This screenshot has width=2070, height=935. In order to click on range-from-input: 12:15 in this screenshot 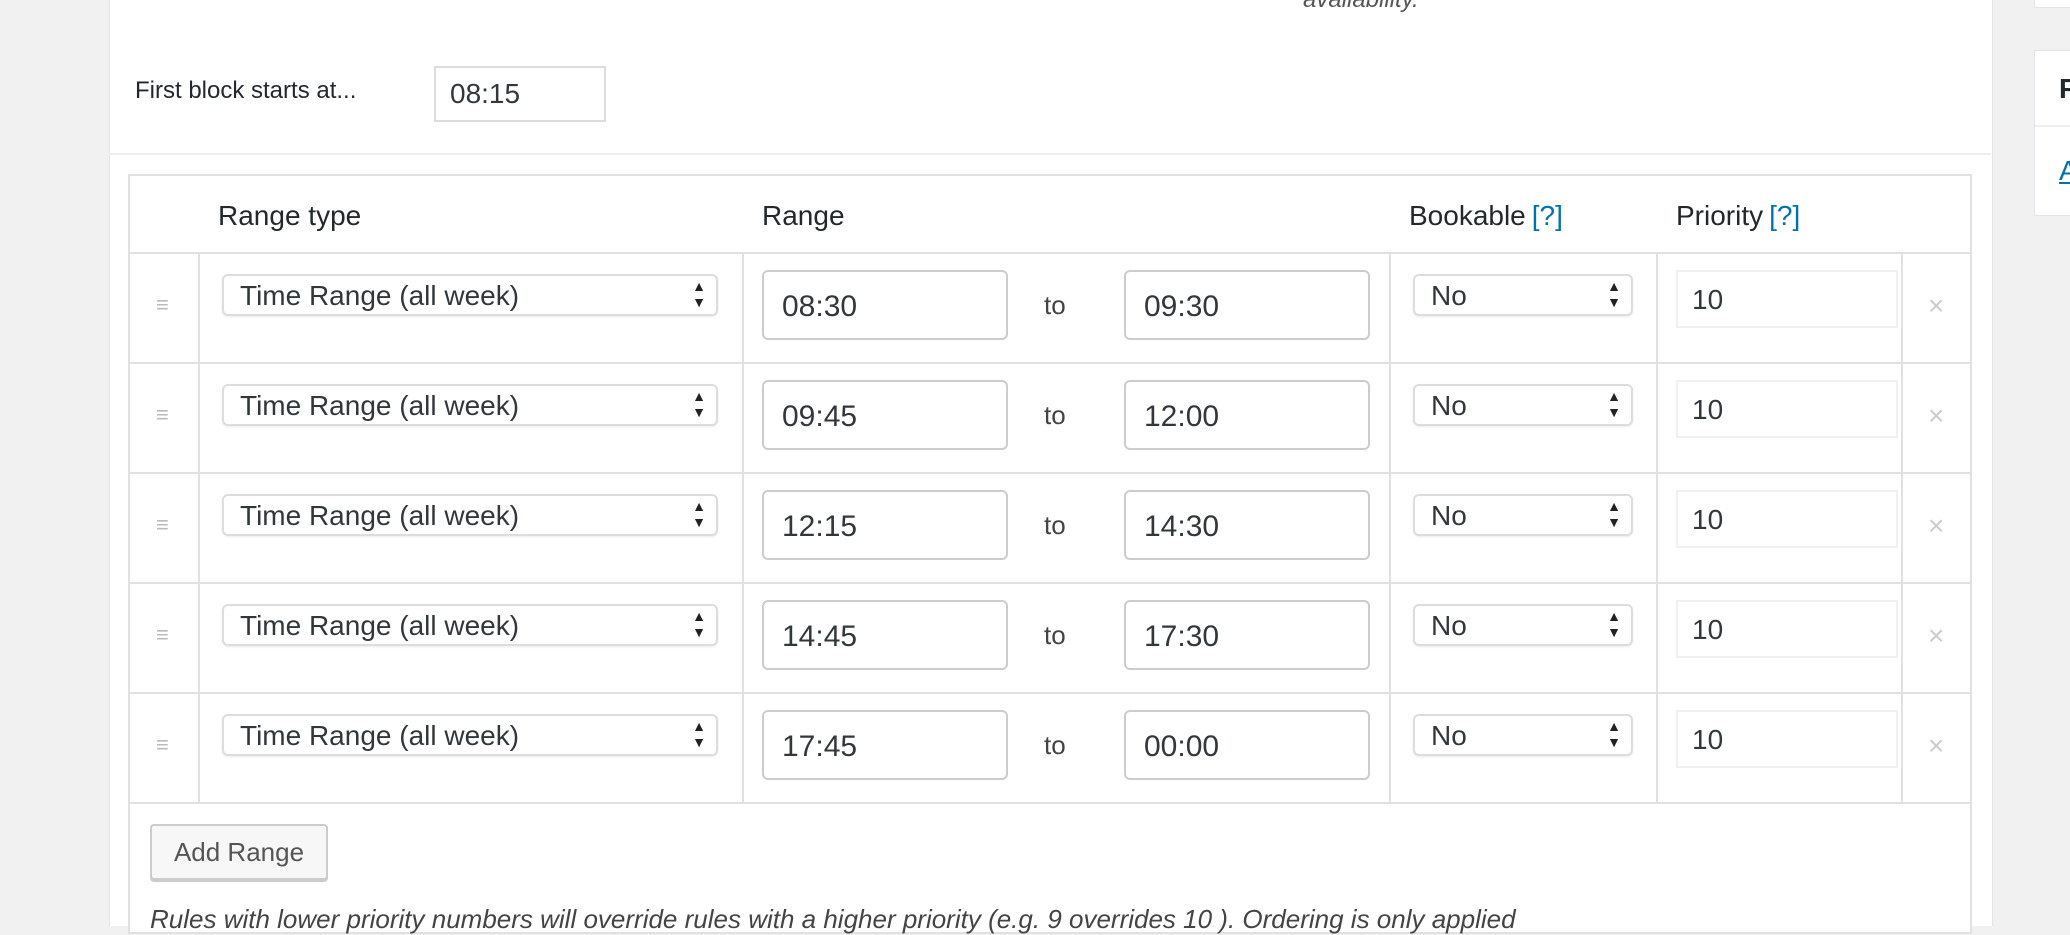, I will do `click(885, 525)`.